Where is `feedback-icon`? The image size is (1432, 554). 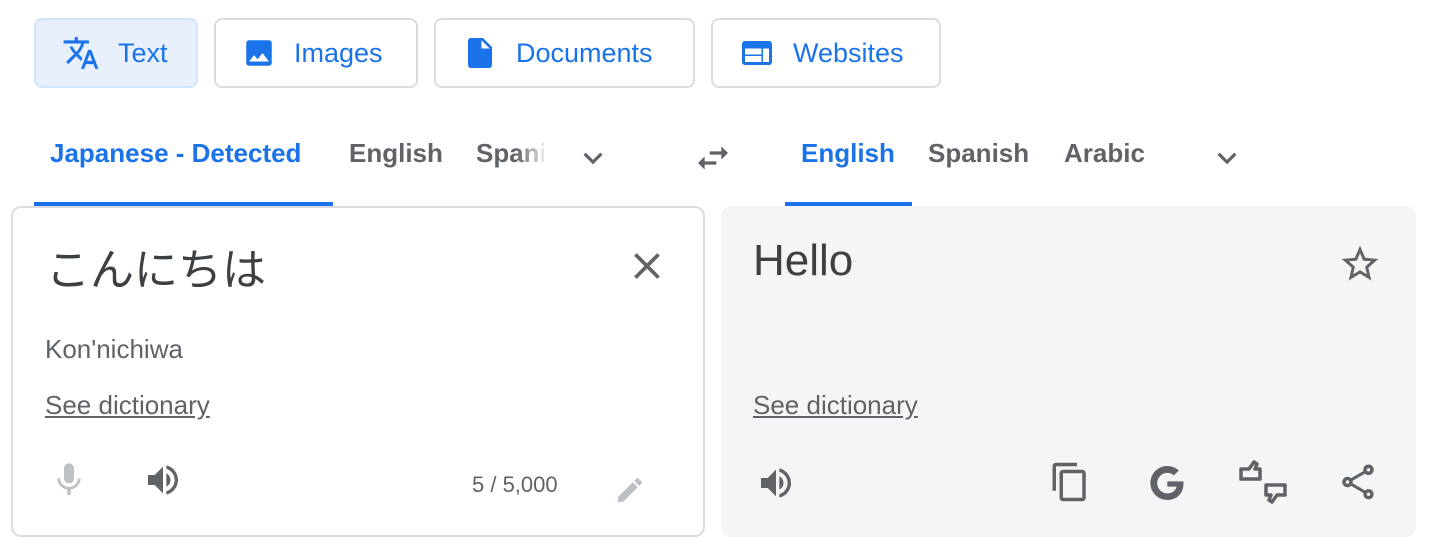
feedback-icon is located at coordinates (1263, 482).